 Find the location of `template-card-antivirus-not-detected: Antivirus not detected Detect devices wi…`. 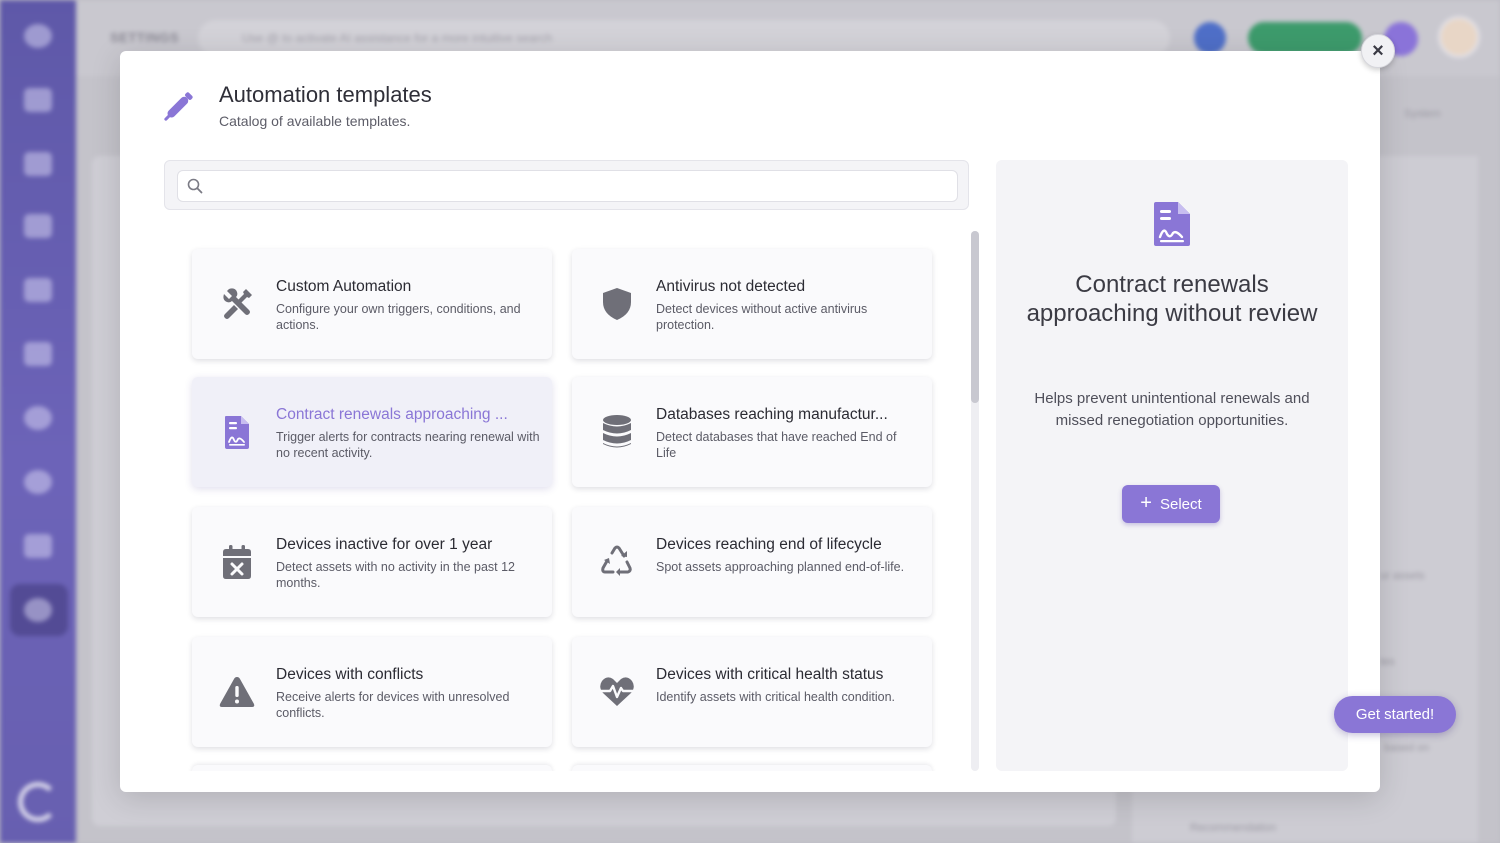

template-card-antivirus-not-detected: Antivirus not detected Detect devices wi… is located at coordinates (752, 304).